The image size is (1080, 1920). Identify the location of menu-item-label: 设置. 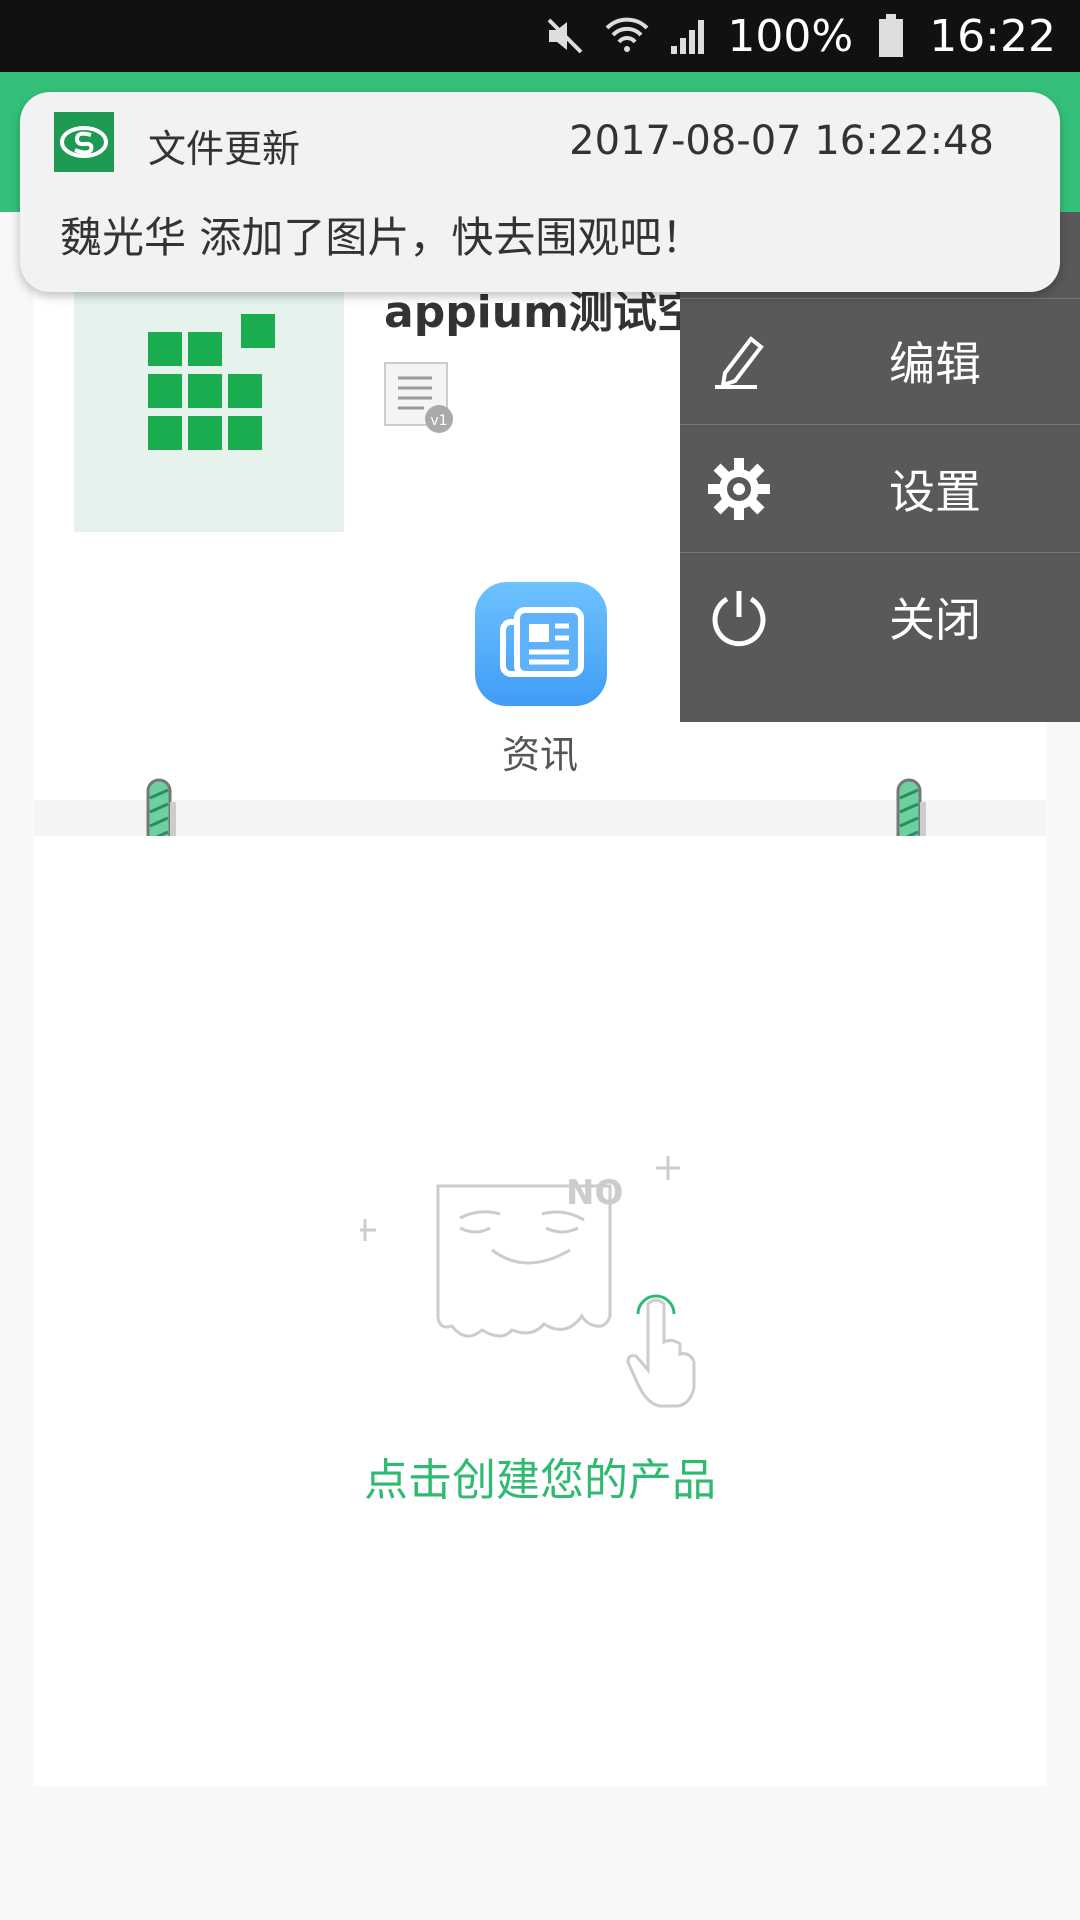
(935, 492).